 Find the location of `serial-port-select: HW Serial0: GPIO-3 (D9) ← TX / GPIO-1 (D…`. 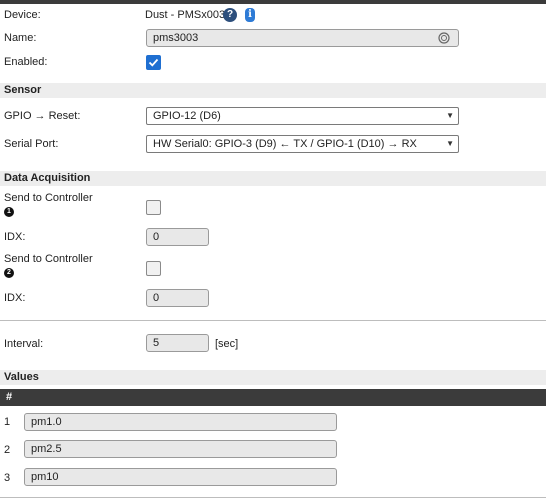

serial-port-select: HW Serial0: GPIO-3 (D9) ← TX / GPIO-1 (D… is located at coordinates (302, 144).